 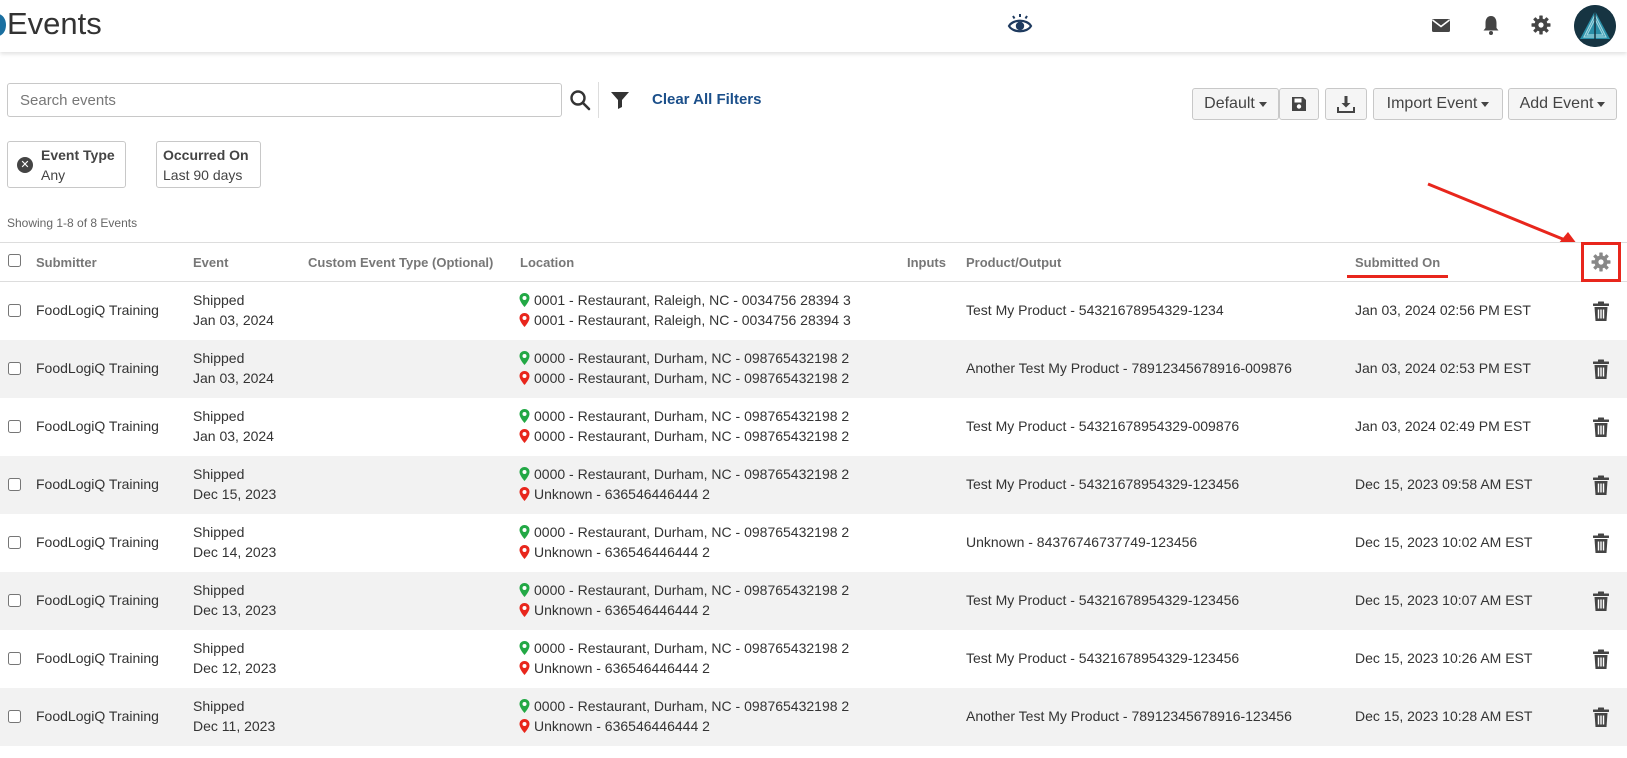 I want to click on product-cell: Test My Product - 54321678954329-1234, so click(x=1095, y=310).